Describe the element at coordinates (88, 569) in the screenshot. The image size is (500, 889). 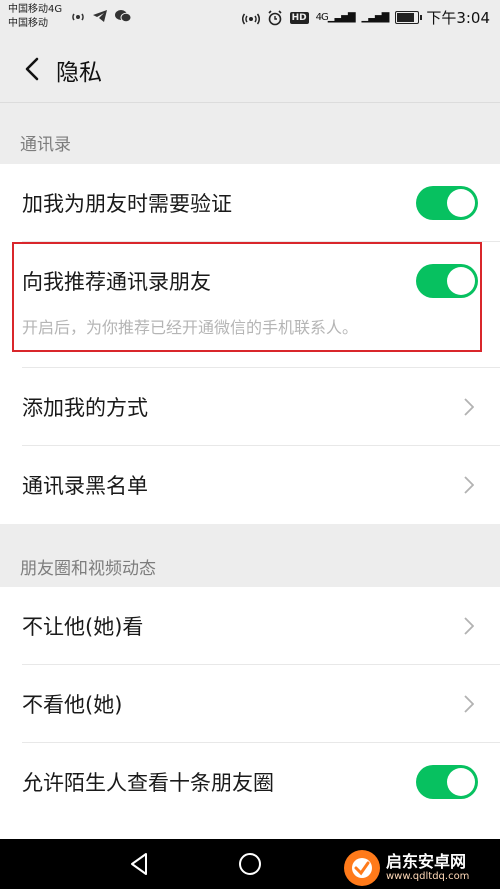
I see `section-label-moments: 朋友圈和视频动态` at that location.